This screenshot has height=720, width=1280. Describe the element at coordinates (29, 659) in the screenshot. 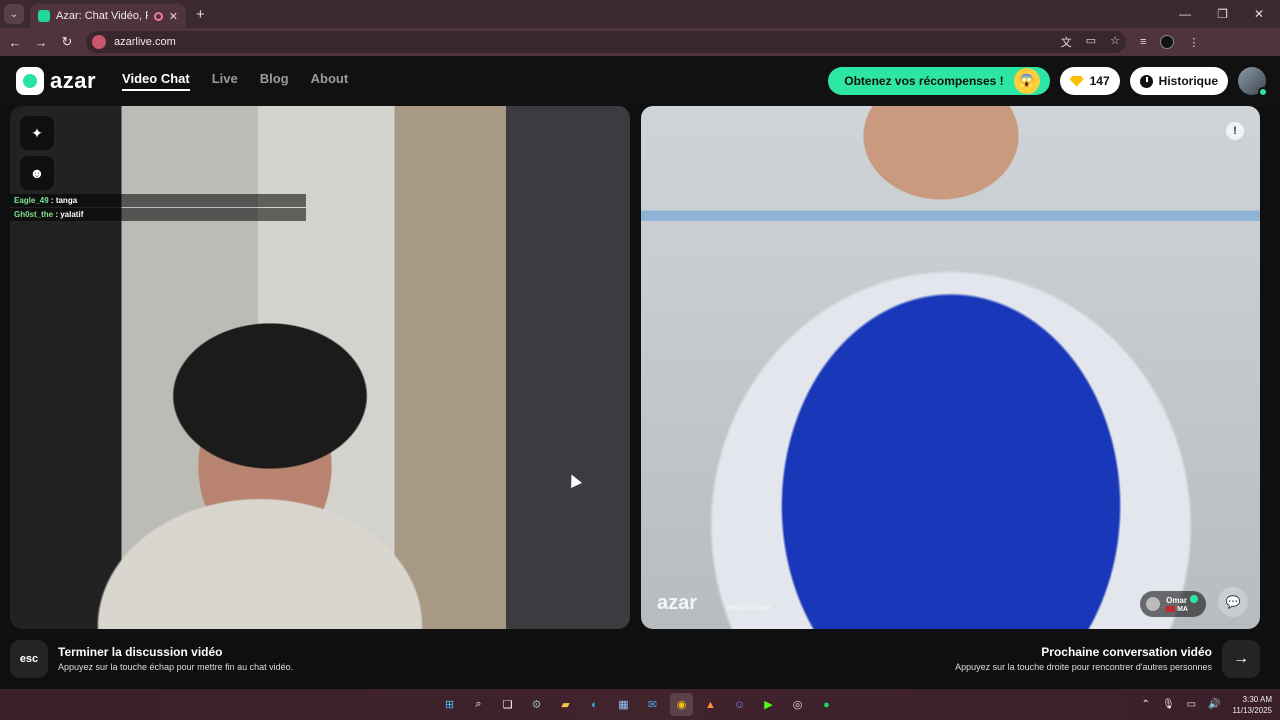

I see `end-chat-button: esc` at that location.